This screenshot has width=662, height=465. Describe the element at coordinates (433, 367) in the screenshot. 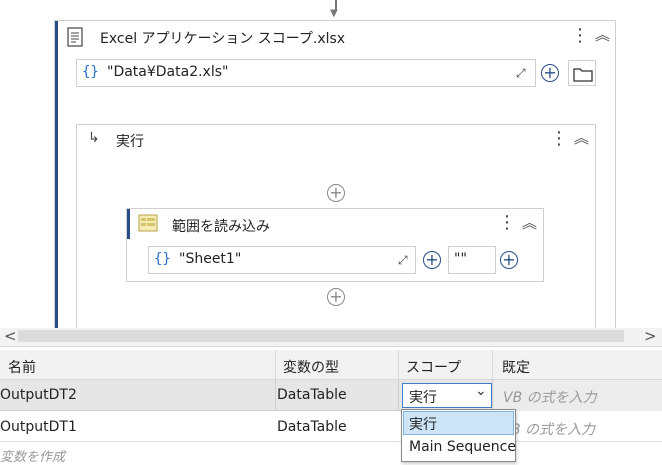

I see `header-scope: スコープ` at that location.